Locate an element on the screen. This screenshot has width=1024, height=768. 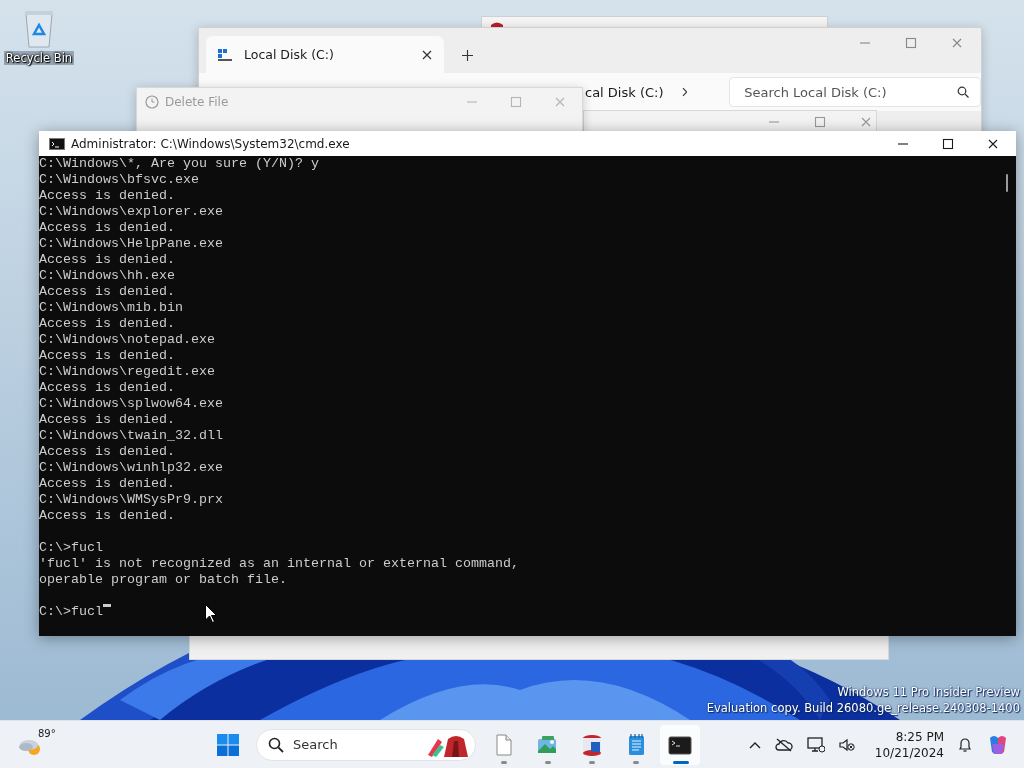
icon-label: Recycle Bin is located at coordinates (39, 58).